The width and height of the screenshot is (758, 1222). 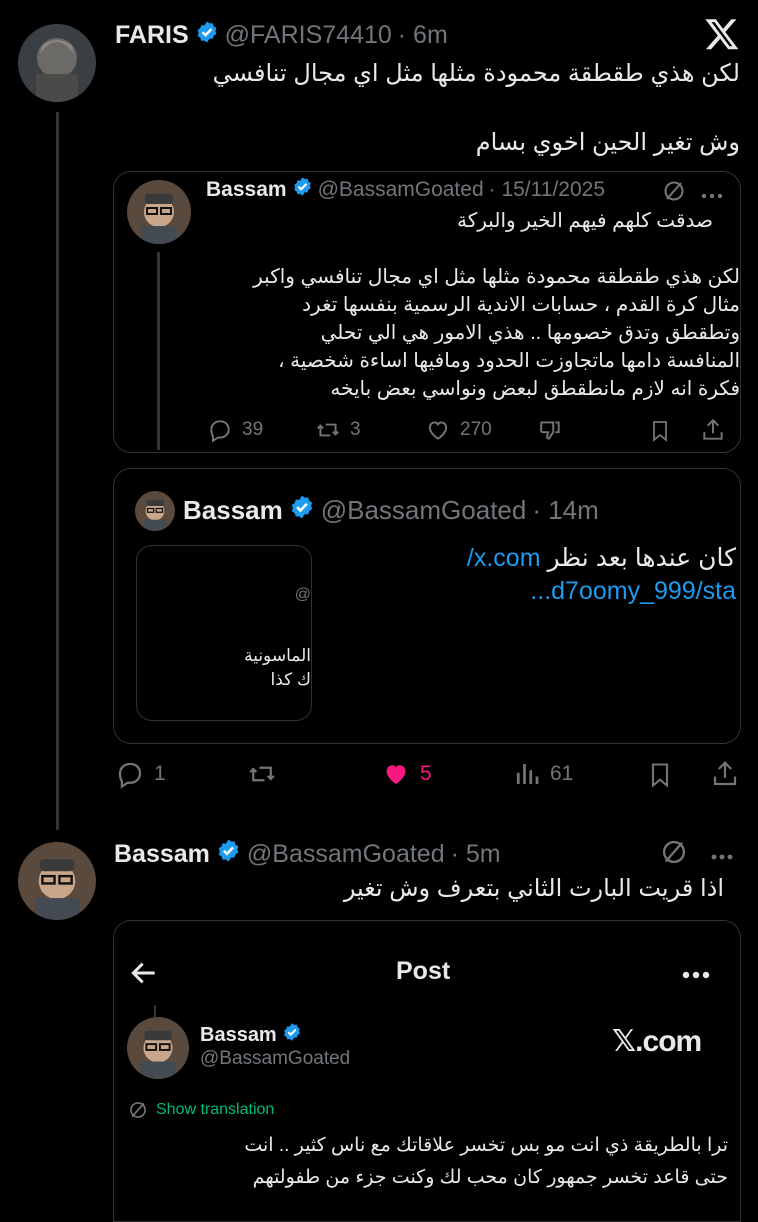 I want to click on tweet-header: Bassam @BassamGoated · 5m, so click(x=307, y=854).